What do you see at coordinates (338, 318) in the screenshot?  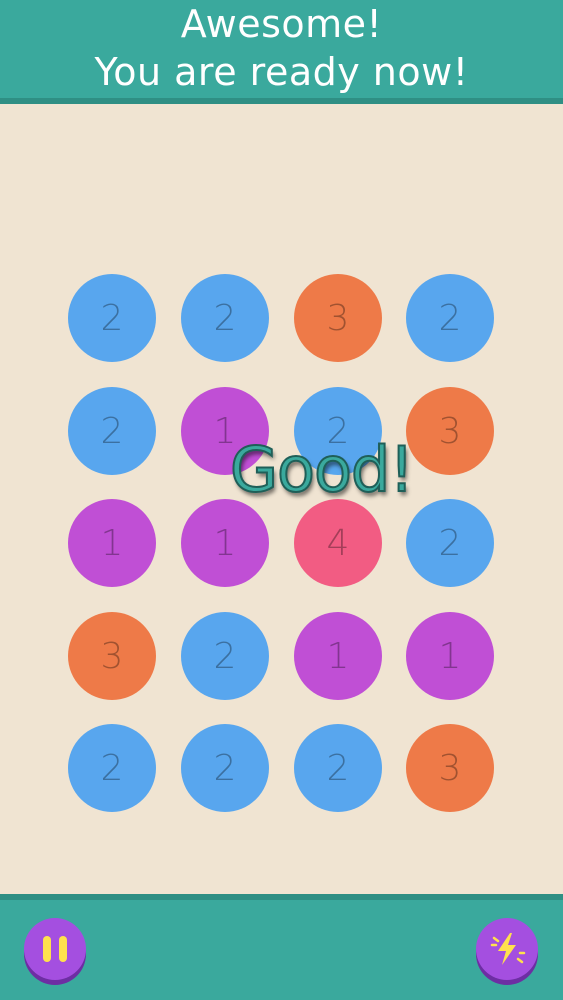 I see `tile-r1-c3: 3` at bounding box center [338, 318].